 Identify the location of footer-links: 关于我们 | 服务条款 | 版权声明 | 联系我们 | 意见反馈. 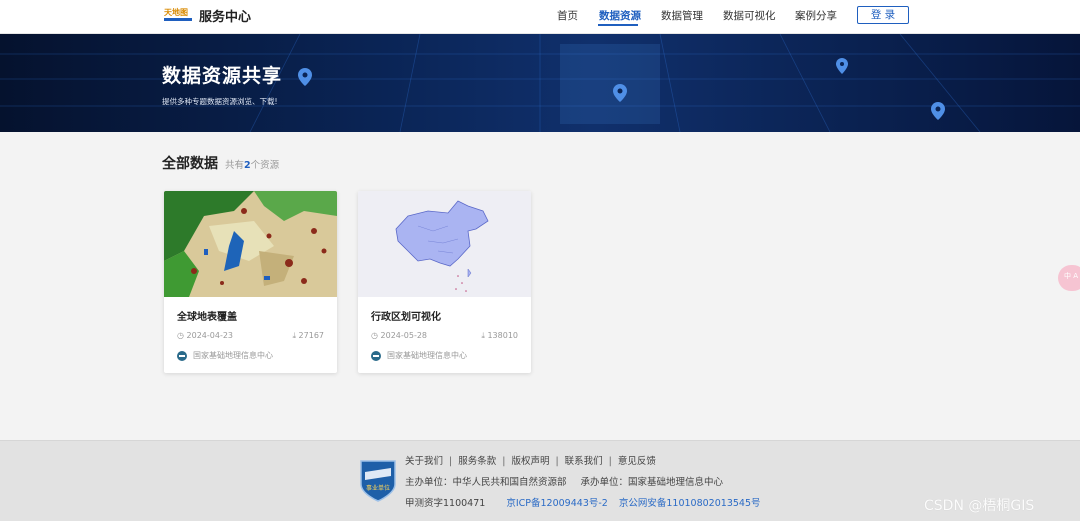
(530, 460).